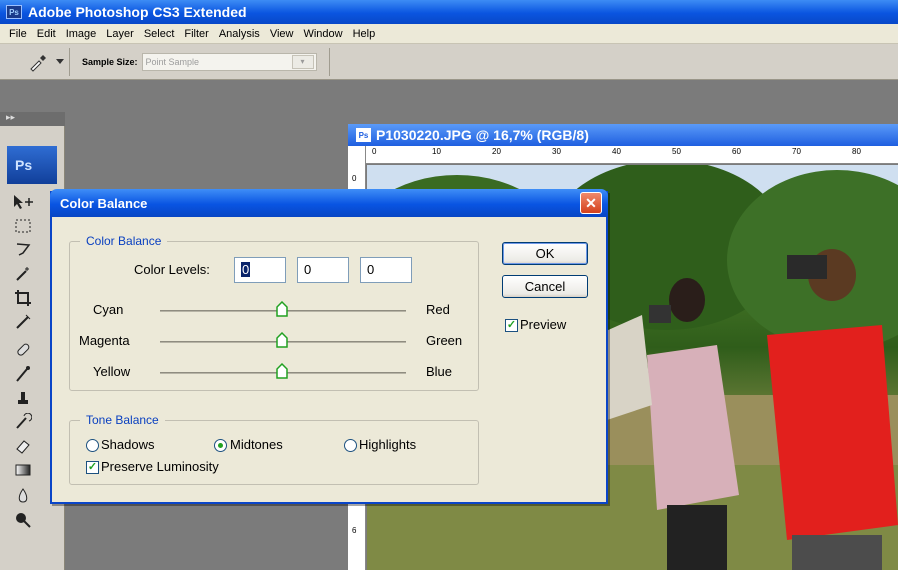 The image size is (898, 570). I want to click on shadows-label: Shadows, so click(128, 444).